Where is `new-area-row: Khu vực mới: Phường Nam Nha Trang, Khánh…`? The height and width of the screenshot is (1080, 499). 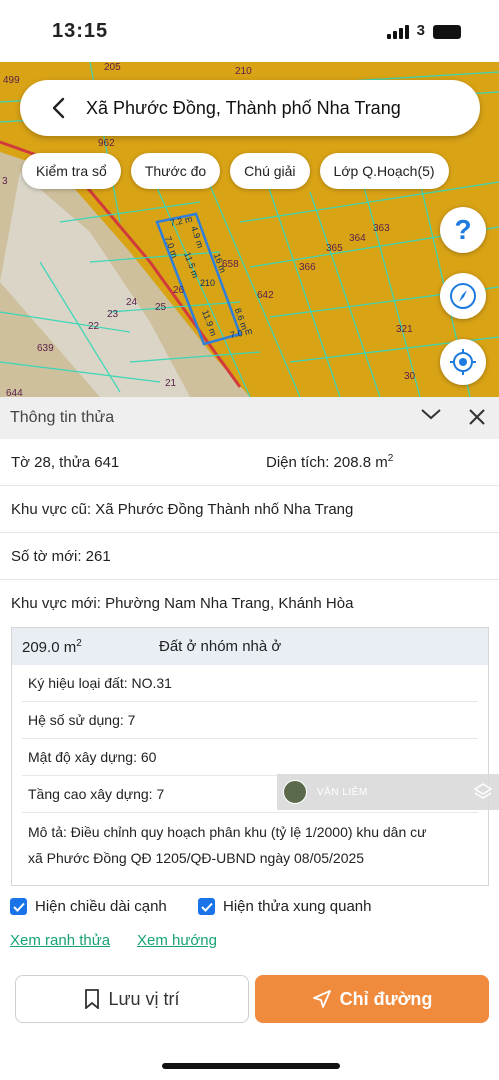 new-area-row: Khu vực mới: Phường Nam Nha Trang, Khánh… is located at coordinates (249, 603).